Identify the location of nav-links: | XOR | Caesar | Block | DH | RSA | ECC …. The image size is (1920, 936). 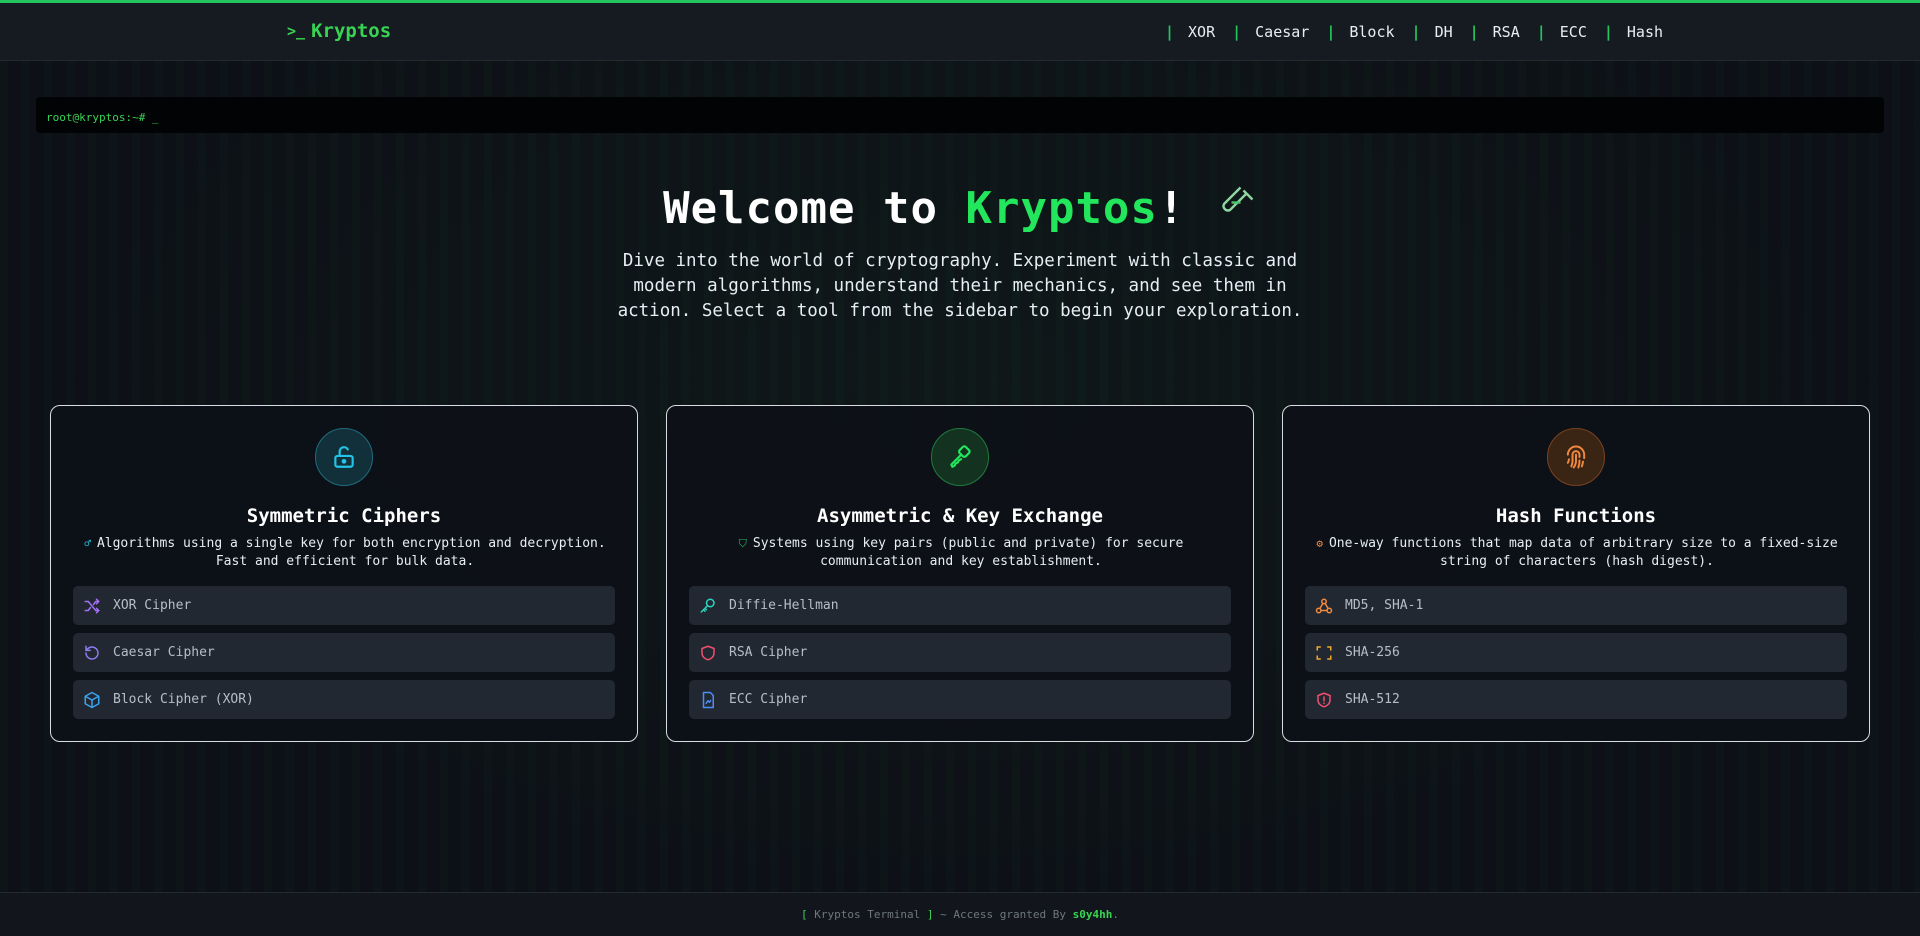
(1422, 32).